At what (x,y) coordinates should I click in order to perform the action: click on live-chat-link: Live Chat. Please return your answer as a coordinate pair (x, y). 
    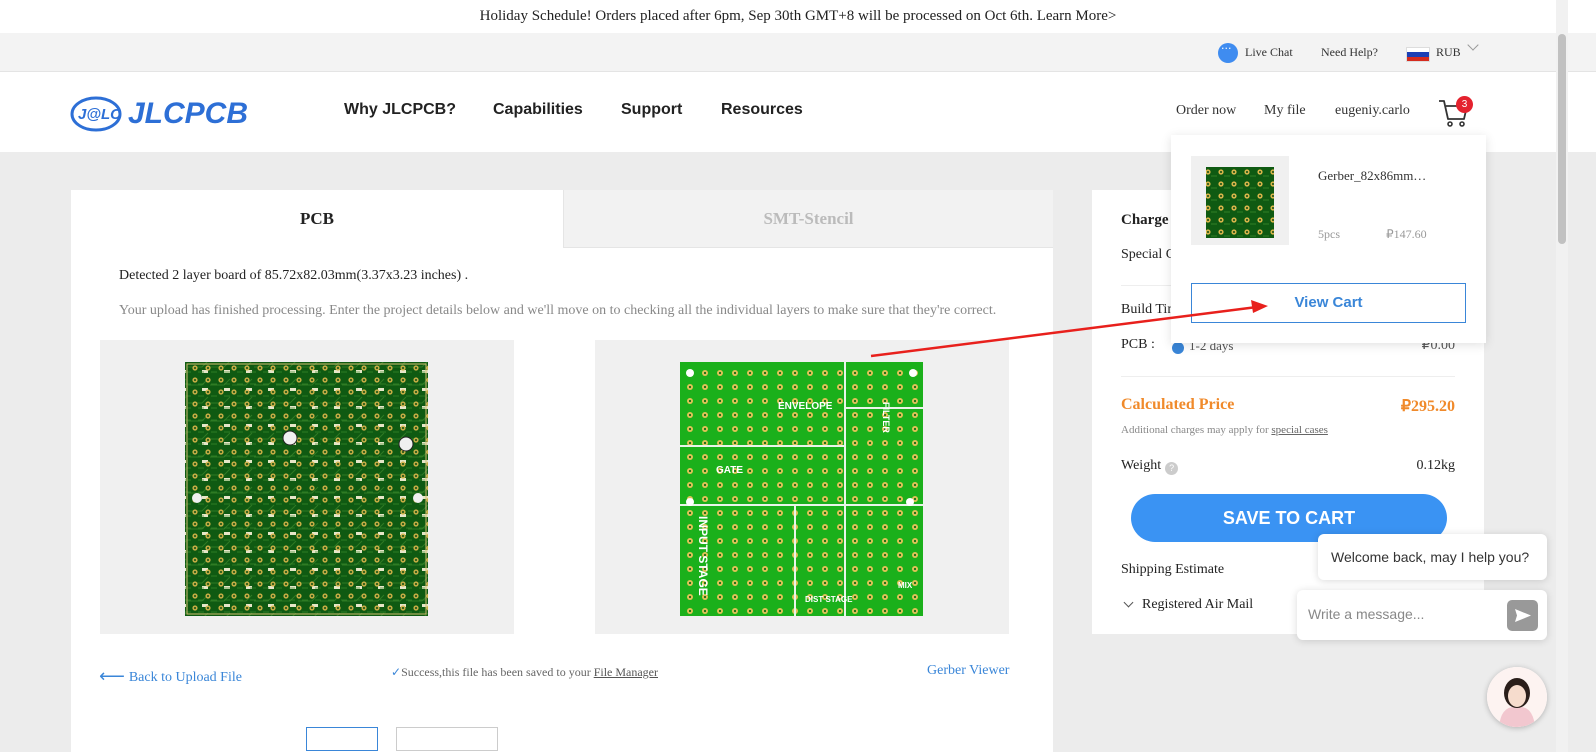
    Looking at the image, I should click on (1269, 52).